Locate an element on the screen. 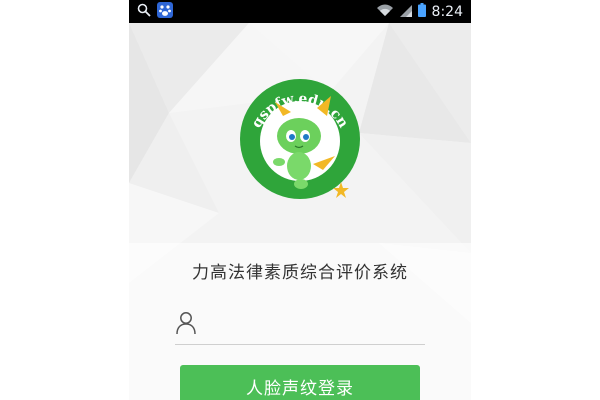  user-icon is located at coordinates (186, 325).